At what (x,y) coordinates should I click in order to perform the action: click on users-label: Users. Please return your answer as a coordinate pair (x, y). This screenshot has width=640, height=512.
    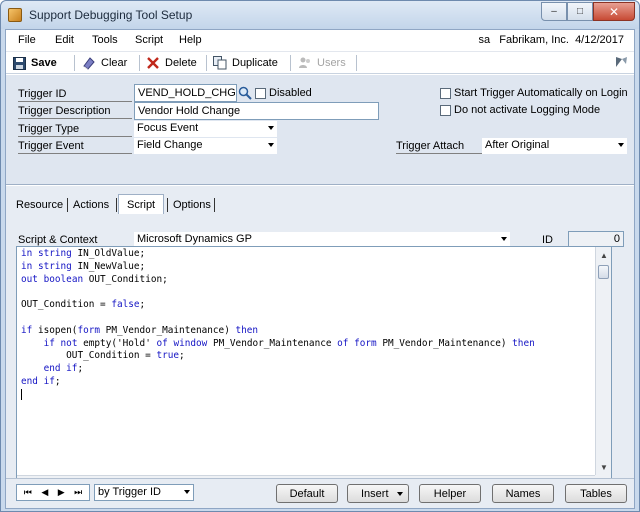
    Looking at the image, I should click on (331, 63).